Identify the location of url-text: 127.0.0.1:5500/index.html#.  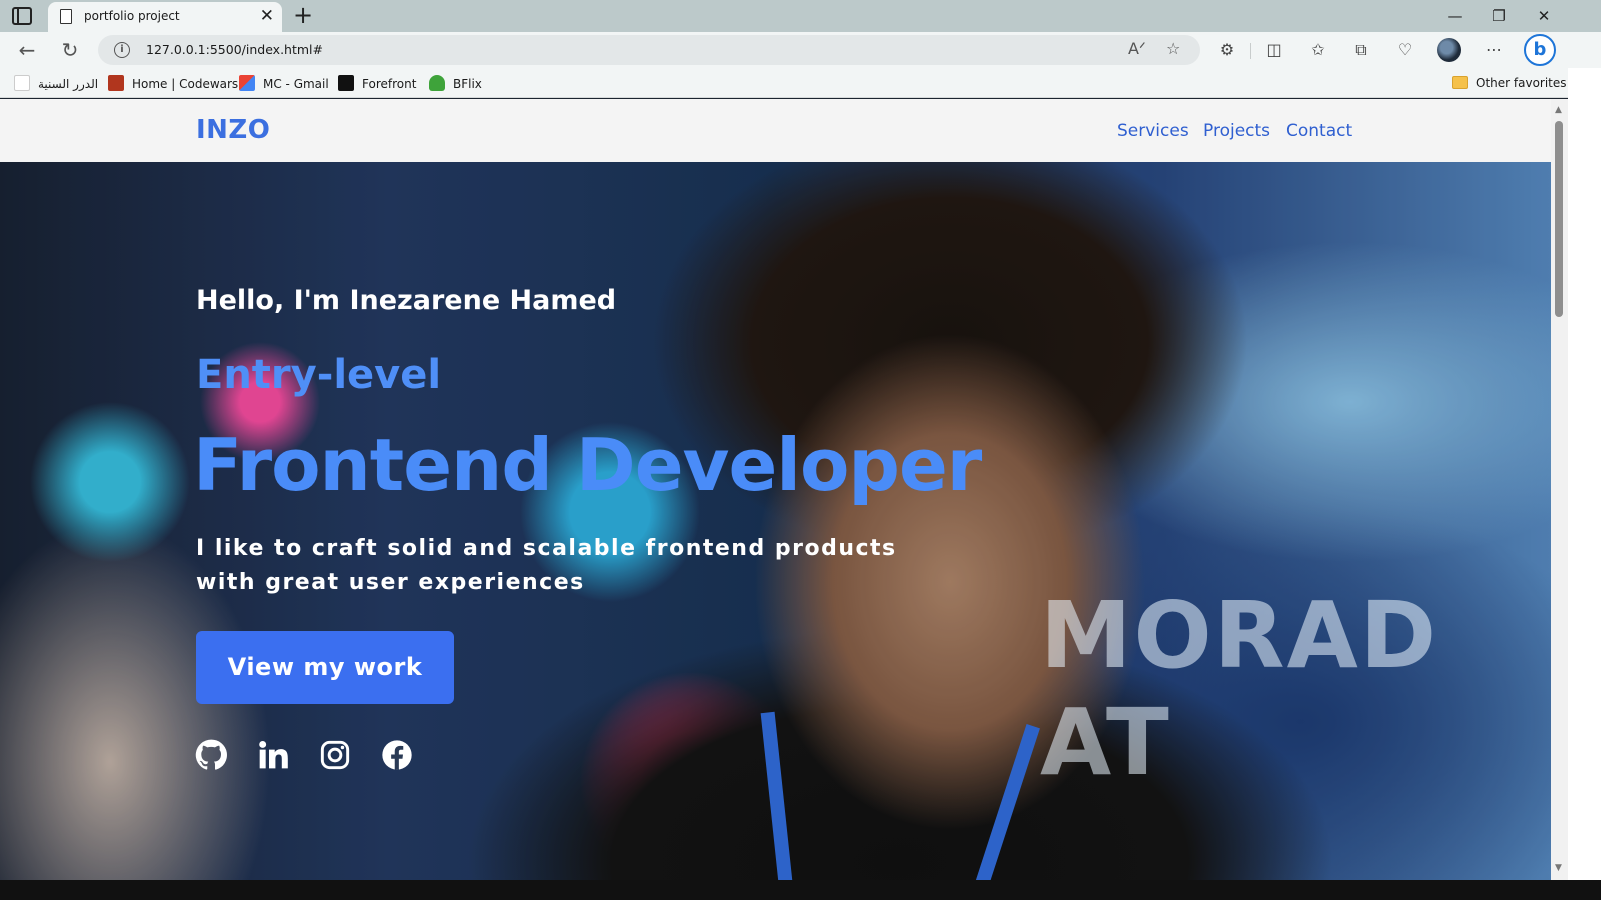
(234, 49).